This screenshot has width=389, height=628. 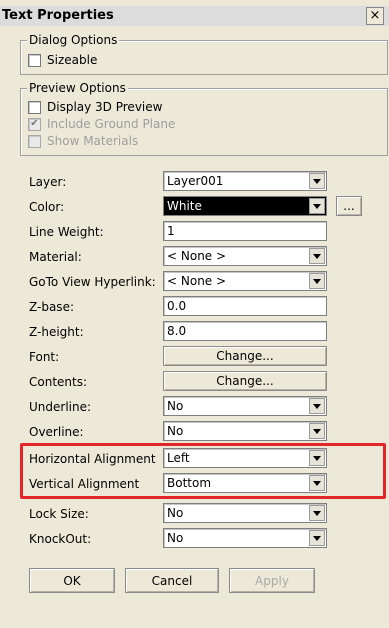 I want to click on knockout-select: No, so click(x=245, y=538).